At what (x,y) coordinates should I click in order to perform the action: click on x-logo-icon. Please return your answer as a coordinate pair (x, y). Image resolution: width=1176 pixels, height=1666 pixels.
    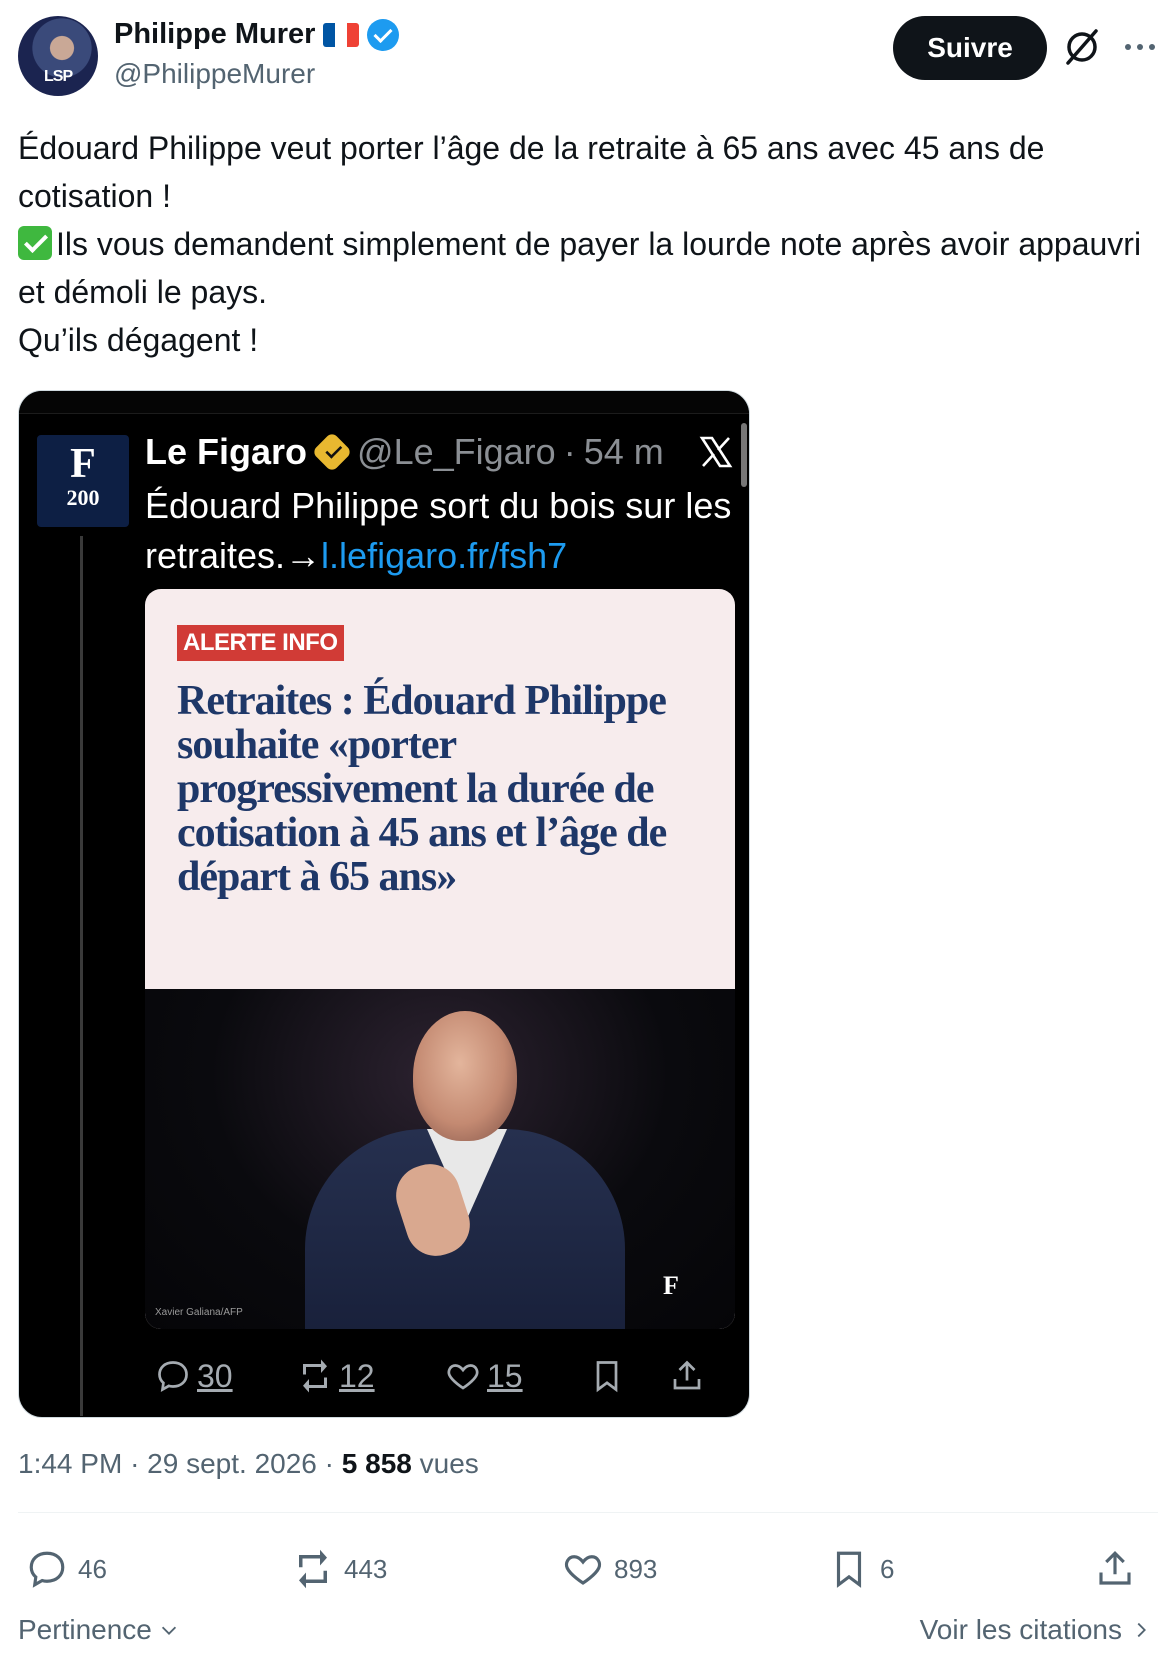
    Looking at the image, I should click on (716, 452).